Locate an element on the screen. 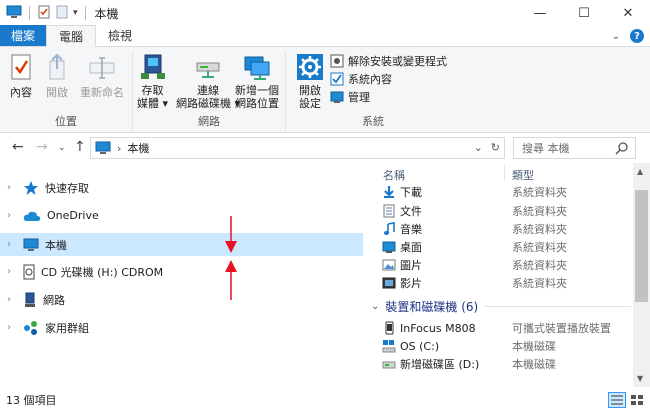 The image size is (650, 411). devices-section-header: ⌄ 裝置和磁碟機 (6) is located at coordinates (501, 306).